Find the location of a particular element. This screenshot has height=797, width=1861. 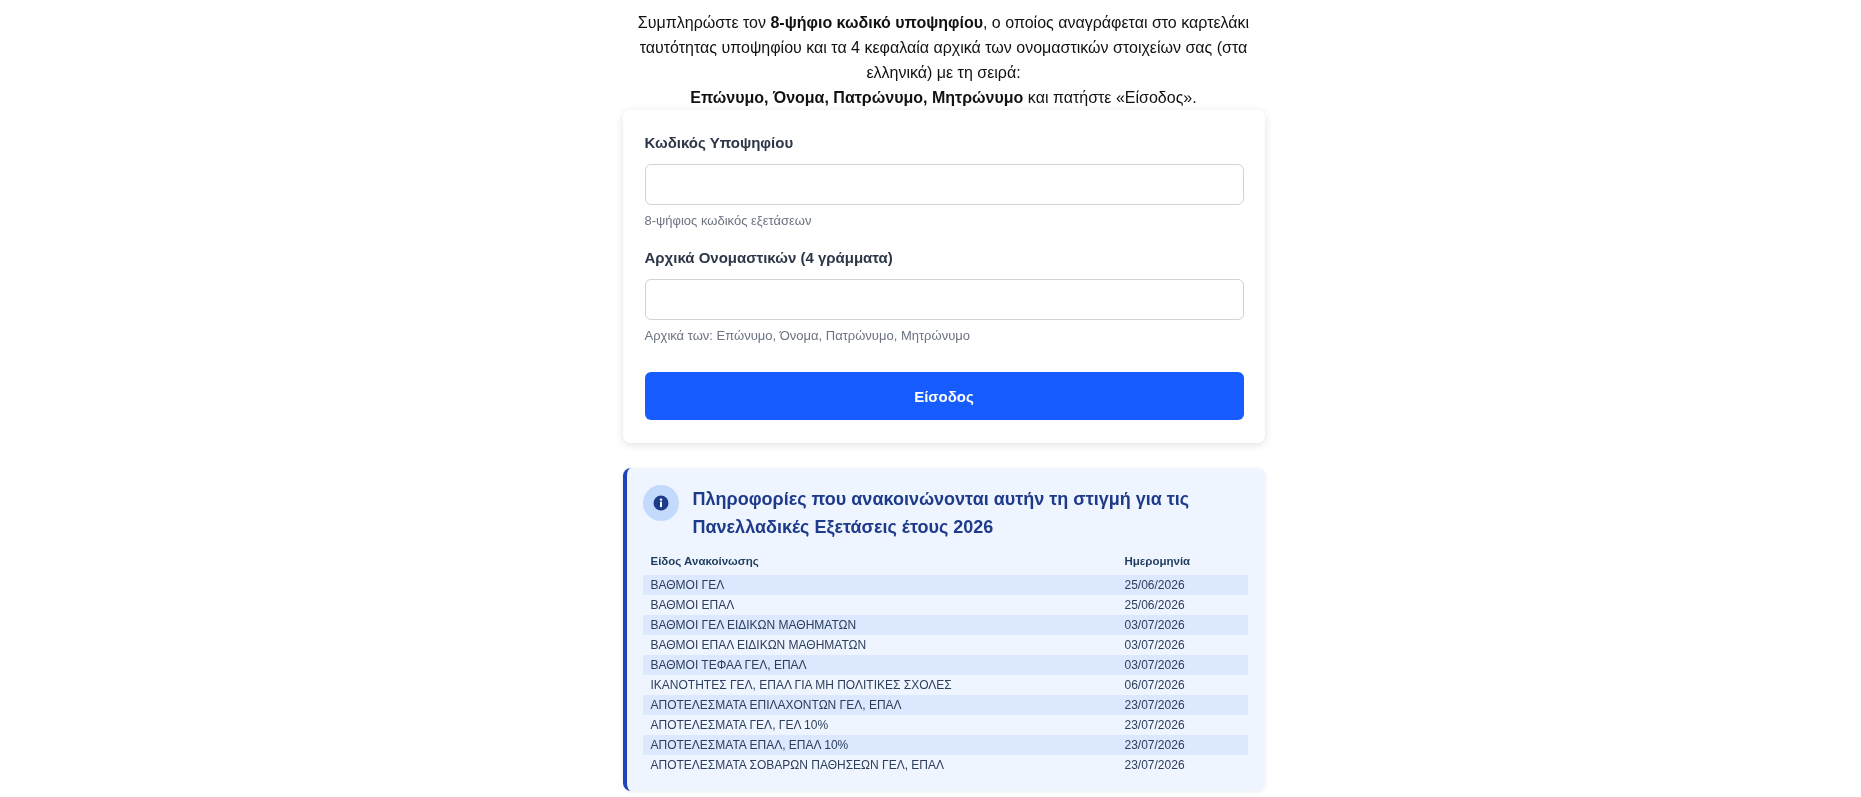

table-cell: ΒΑΘΜΟΙ ΕΠΑΛ is located at coordinates (692, 605).